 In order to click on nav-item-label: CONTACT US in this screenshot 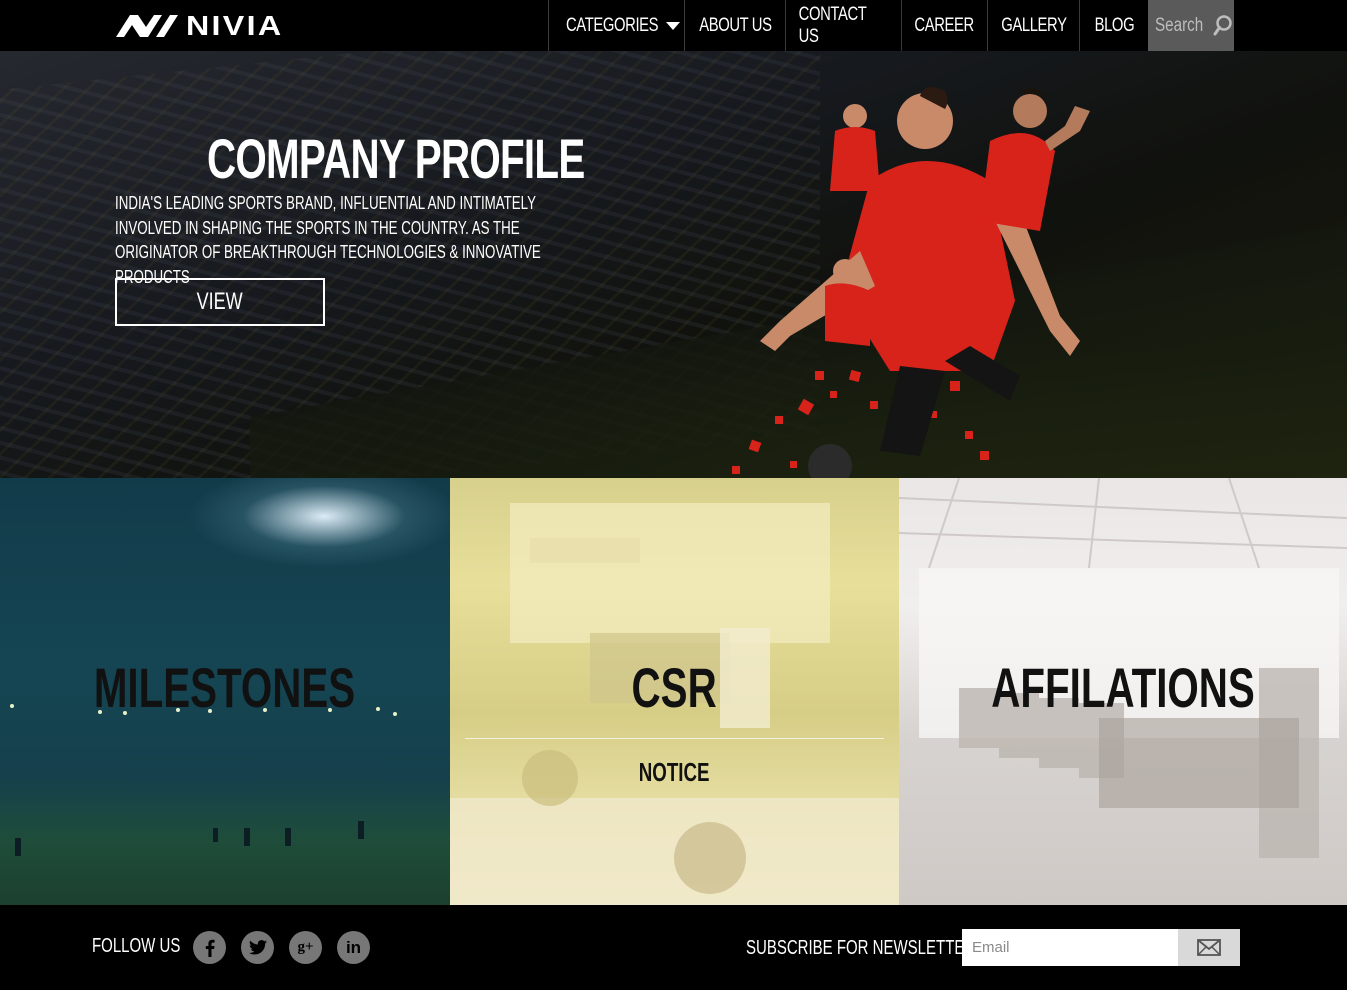, I will do `click(832, 25)`.